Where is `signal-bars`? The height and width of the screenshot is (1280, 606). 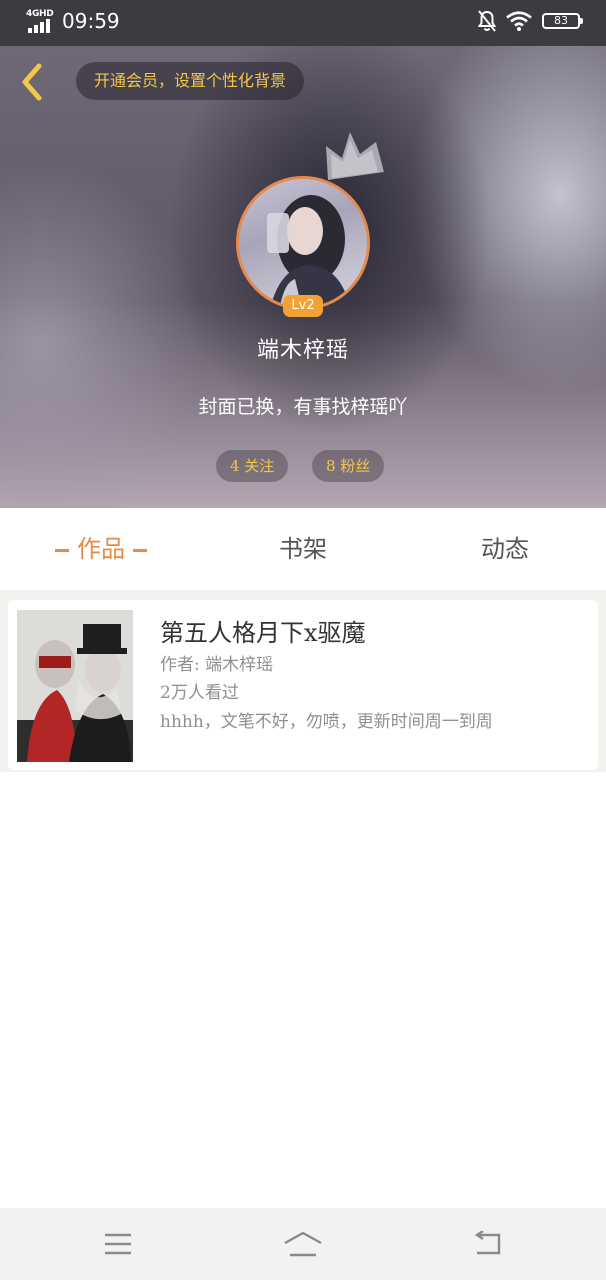 signal-bars is located at coordinates (39, 26).